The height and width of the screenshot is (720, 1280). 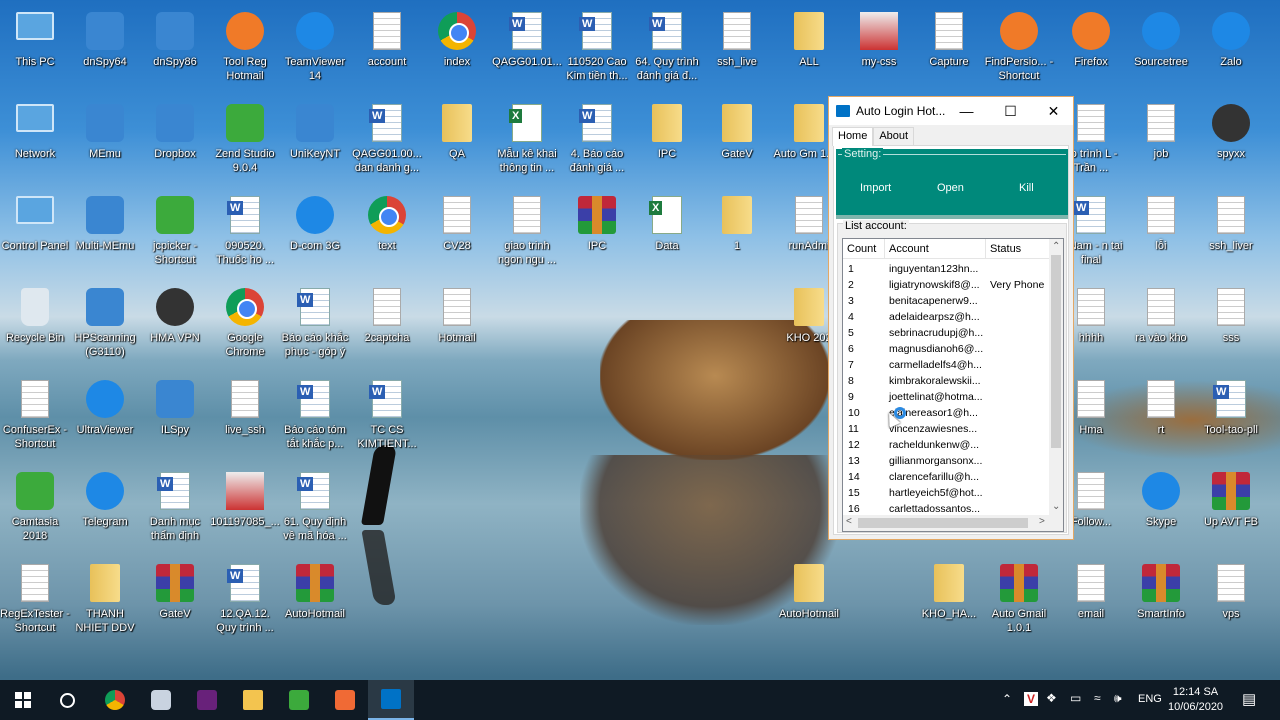 What do you see at coordinates (315, 42) in the screenshot?
I see `desktop-icon: TeamViewer 14` at bounding box center [315, 42].